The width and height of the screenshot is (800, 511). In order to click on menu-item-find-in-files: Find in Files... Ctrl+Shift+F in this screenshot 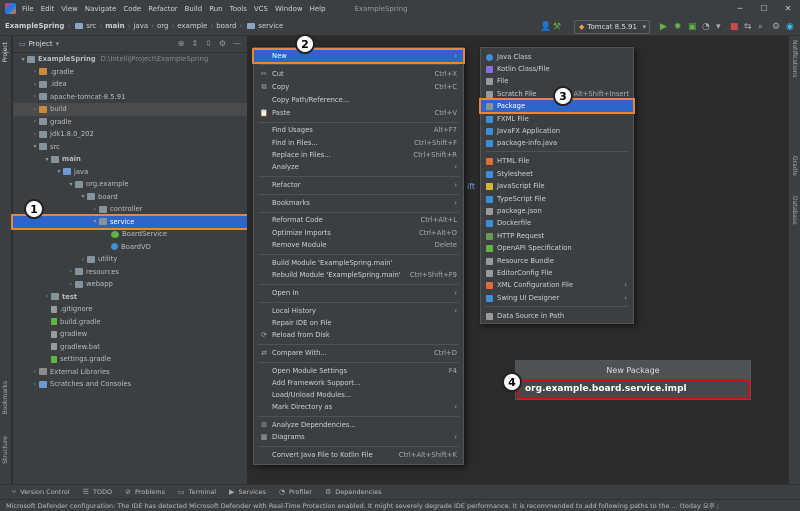, I will do `click(358, 143)`.